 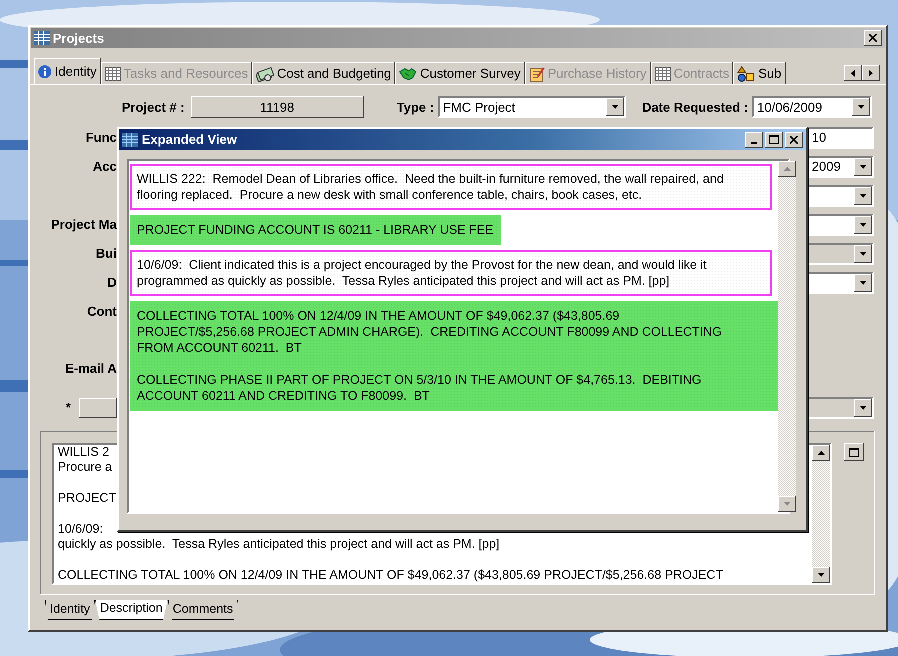 What do you see at coordinates (87, 499) in the screenshot?
I see `text-line: PROJECT` at bounding box center [87, 499].